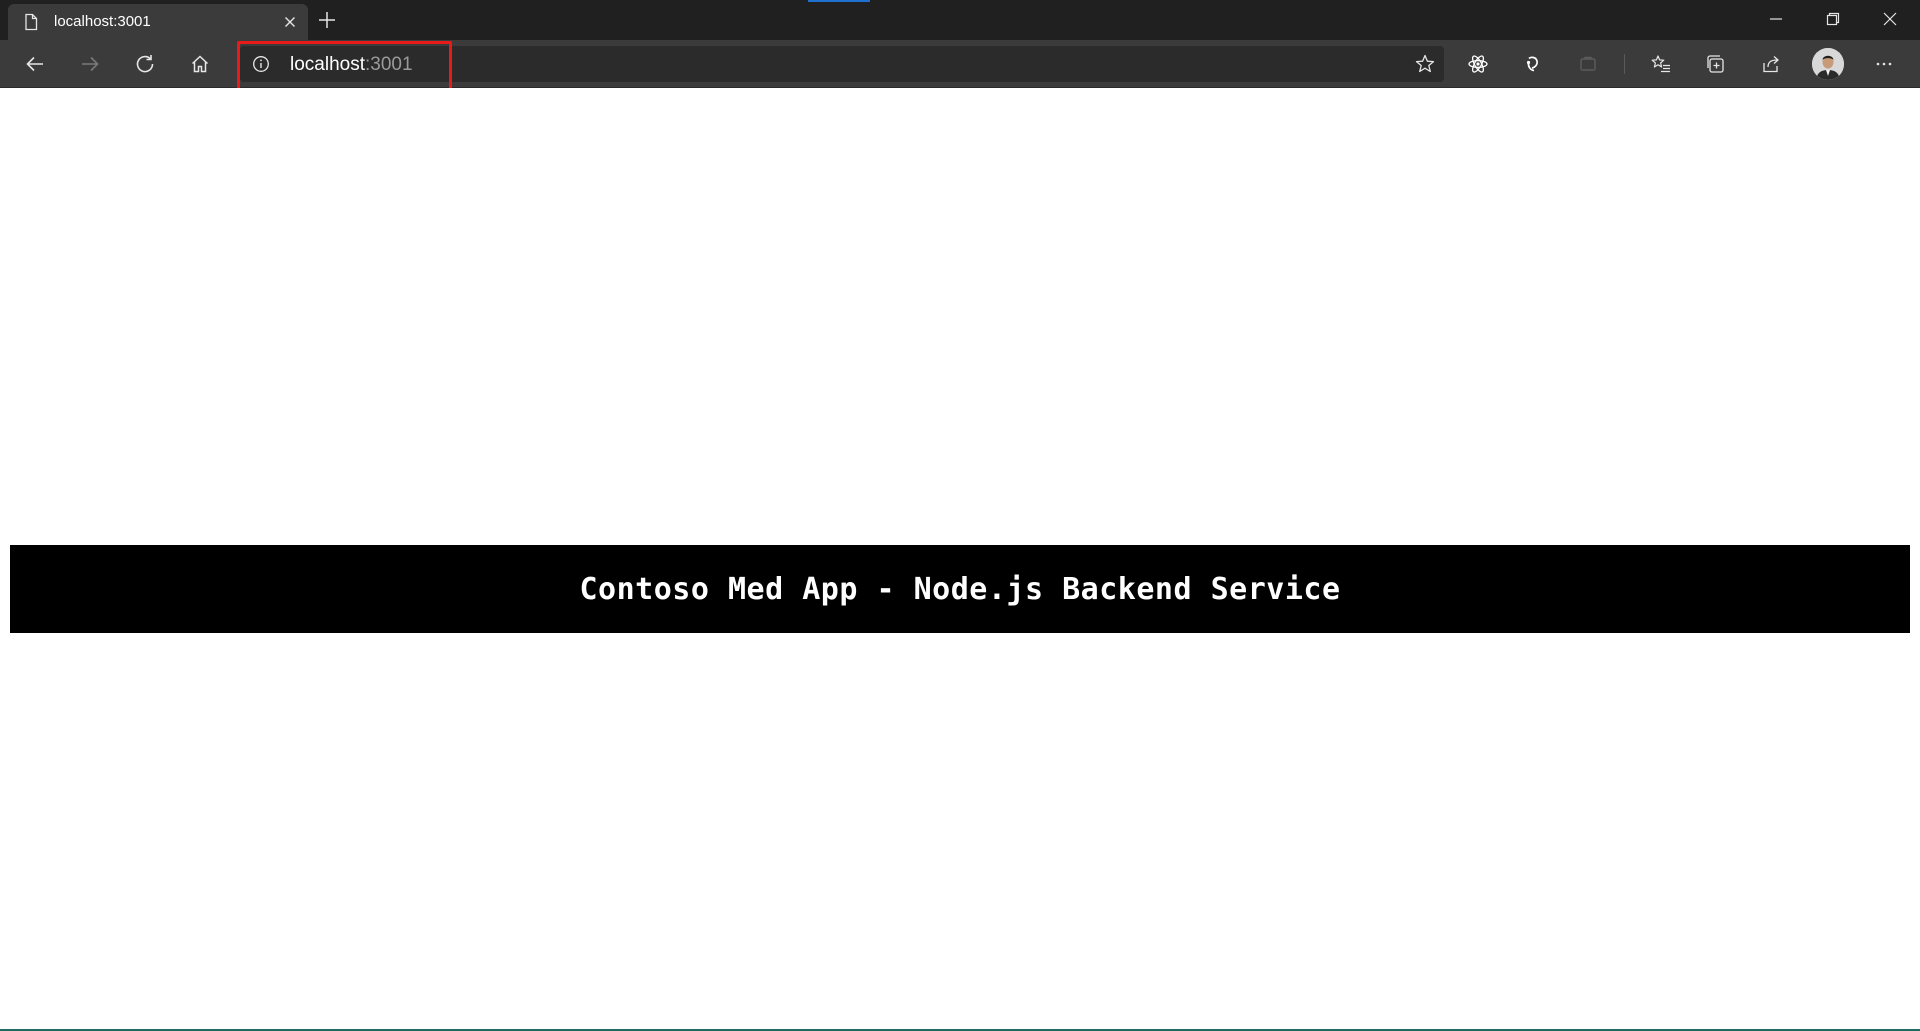 The image size is (1920, 1031). I want to click on browser-toolbar: localhost:3001, so click(960, 64).